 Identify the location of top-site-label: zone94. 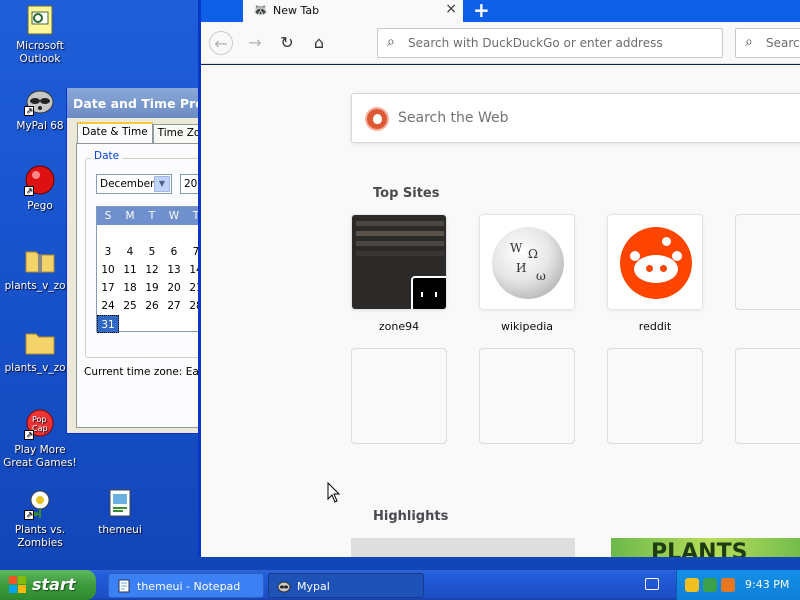
(399, 326).